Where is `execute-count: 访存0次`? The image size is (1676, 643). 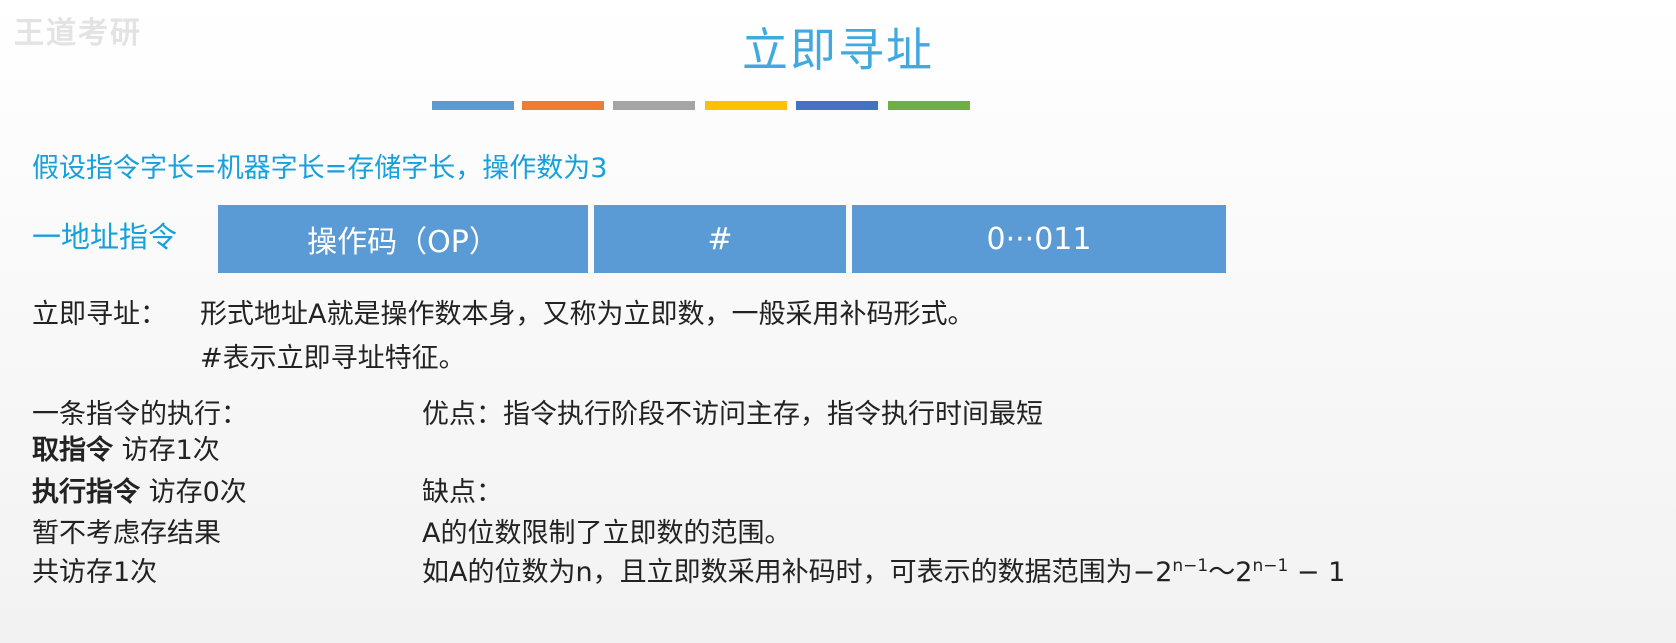 execute-count: 访存0次 is located at coordinates (193, 492).